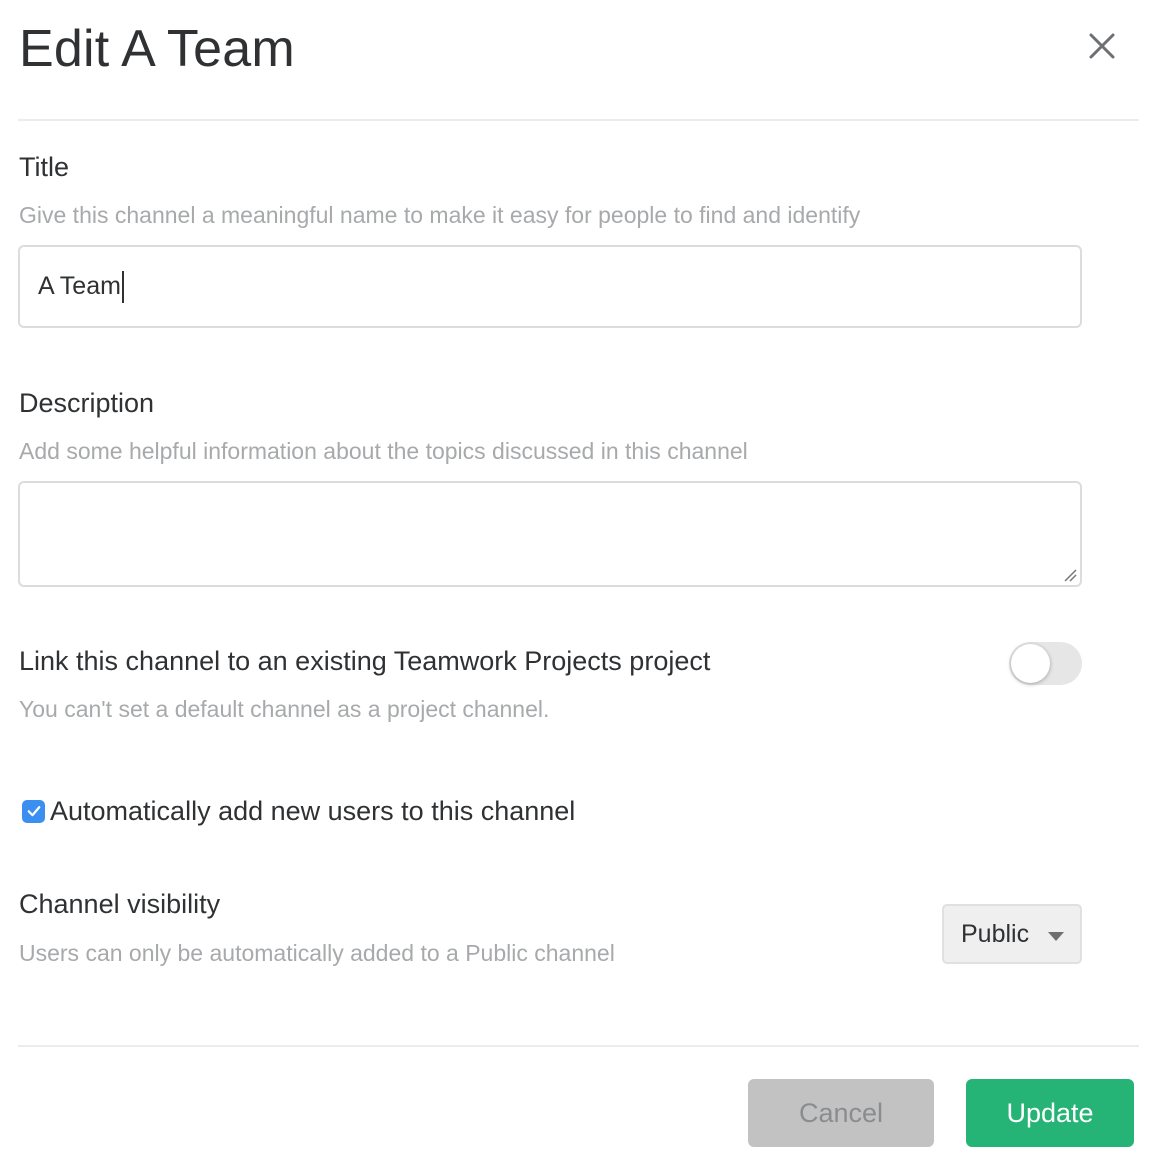 The width and height of the screenshot is (1156, 1168). I want to click on title-input-value: A Team, so click(79, 286).